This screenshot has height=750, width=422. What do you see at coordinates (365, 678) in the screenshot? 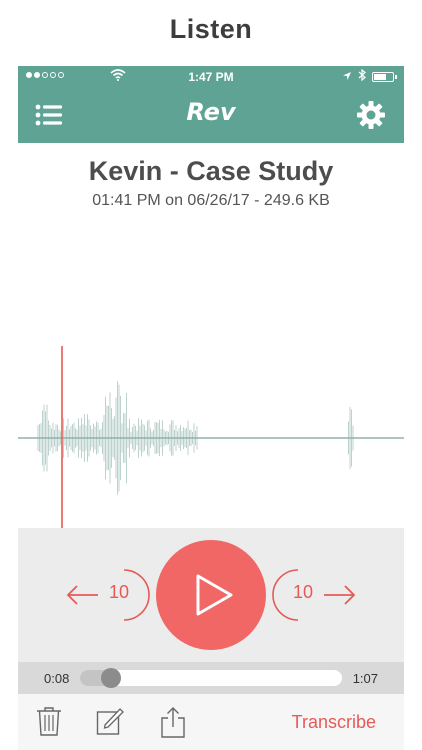
I see `total-duration: 1:07` at bounding box center [365, 678].